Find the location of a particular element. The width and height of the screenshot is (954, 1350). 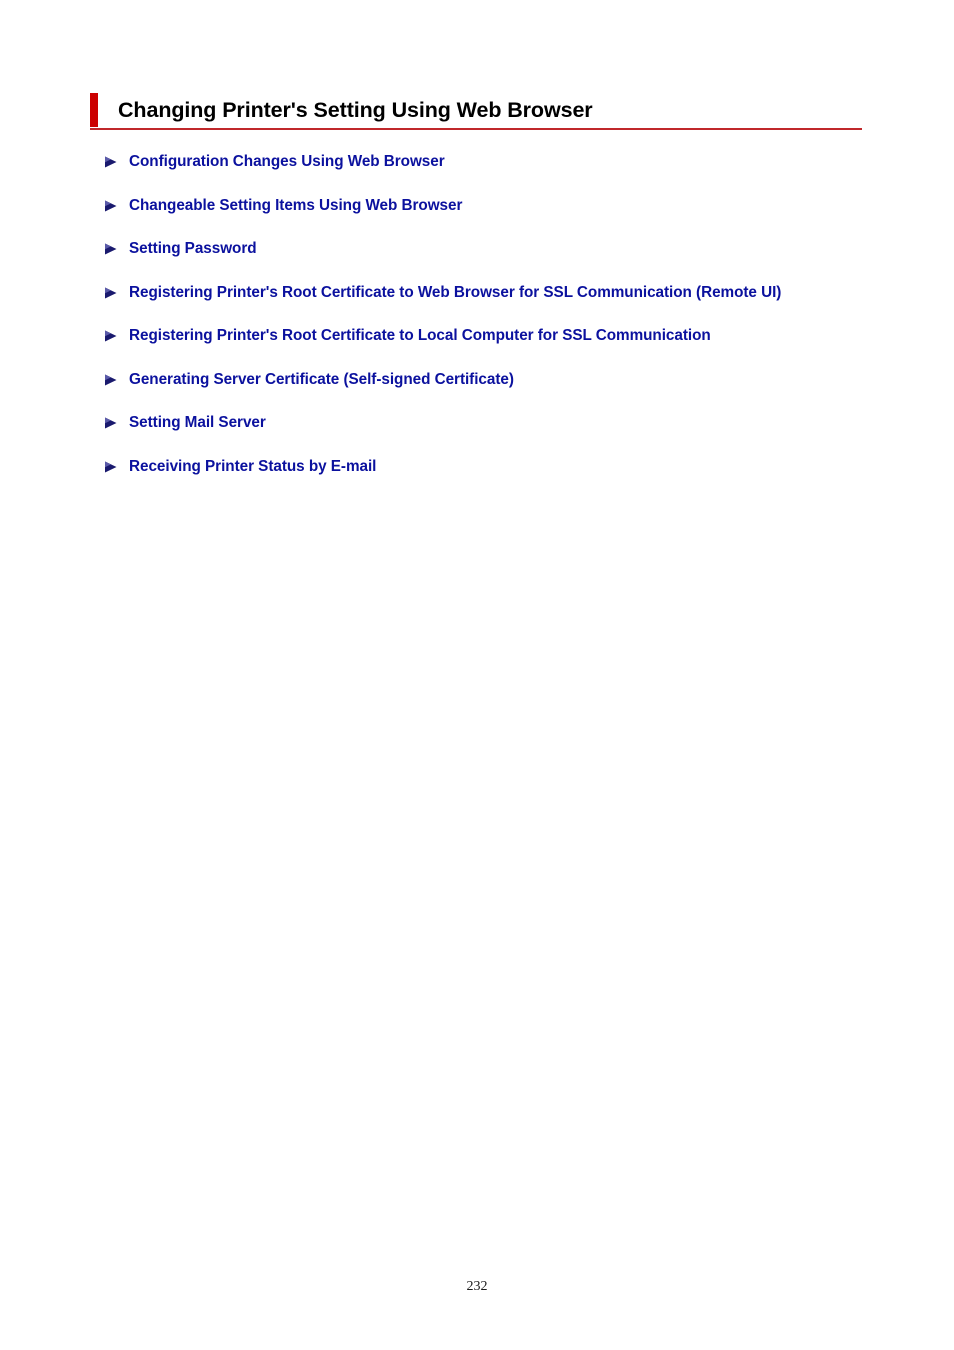

list-item: Configuration Changes Using Web Browser is located at coordinates (494, 161).